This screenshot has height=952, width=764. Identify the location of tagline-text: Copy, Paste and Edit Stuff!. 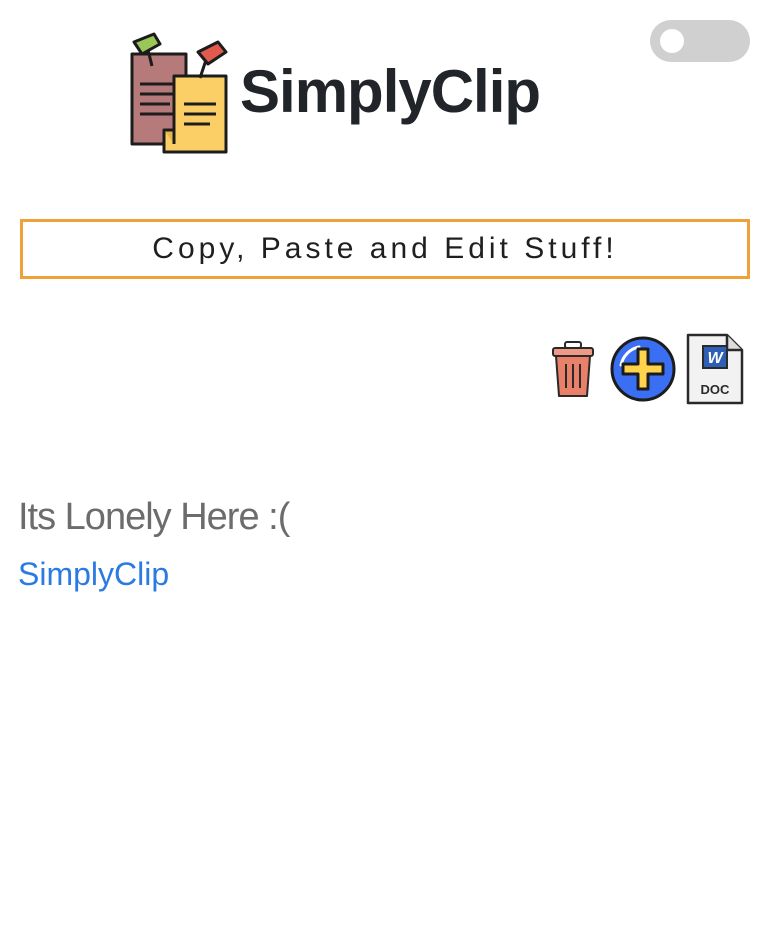
(385, 248).